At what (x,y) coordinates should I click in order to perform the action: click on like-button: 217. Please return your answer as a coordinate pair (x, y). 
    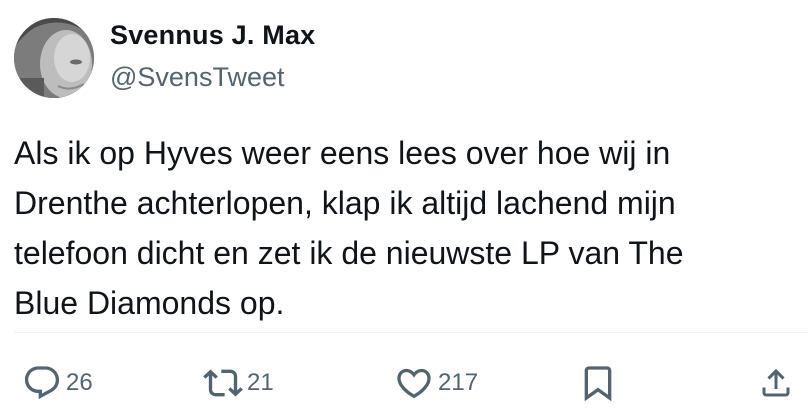
    Looking at the image, I should click on (436, 383).